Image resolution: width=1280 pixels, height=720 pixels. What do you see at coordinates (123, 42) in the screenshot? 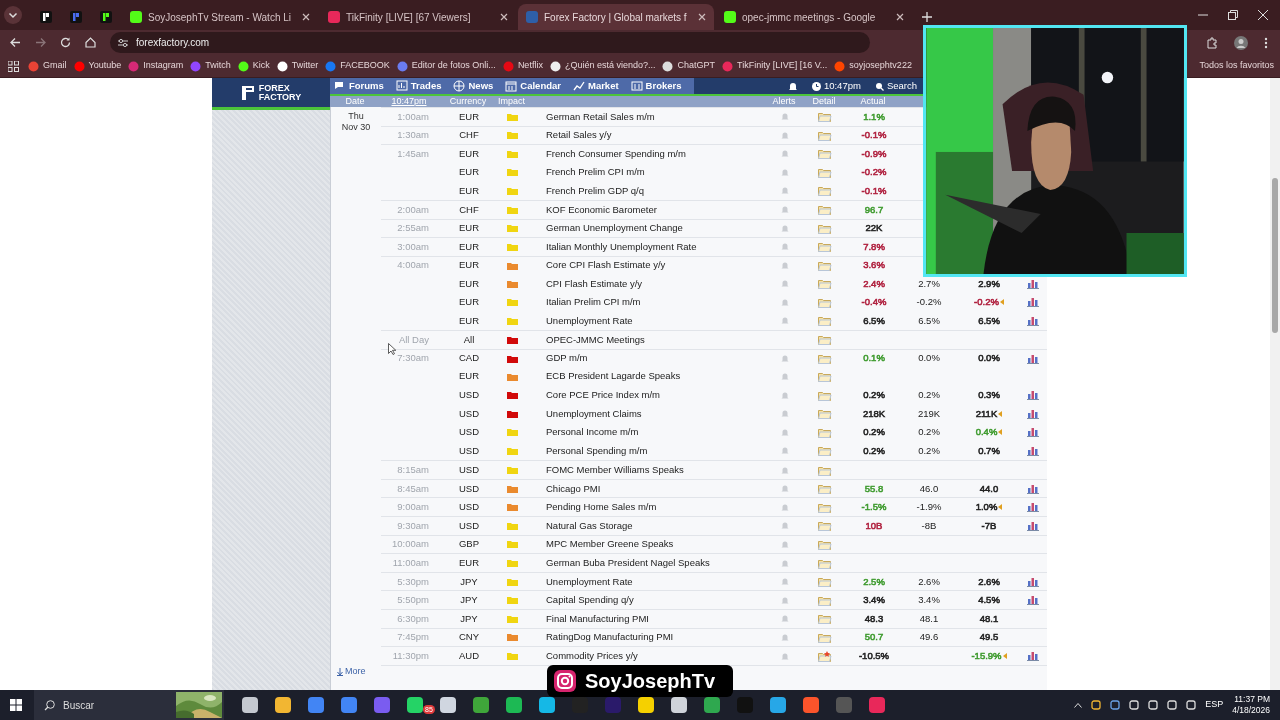
I see `site-settings-icon` at bounding box center [123, 42].